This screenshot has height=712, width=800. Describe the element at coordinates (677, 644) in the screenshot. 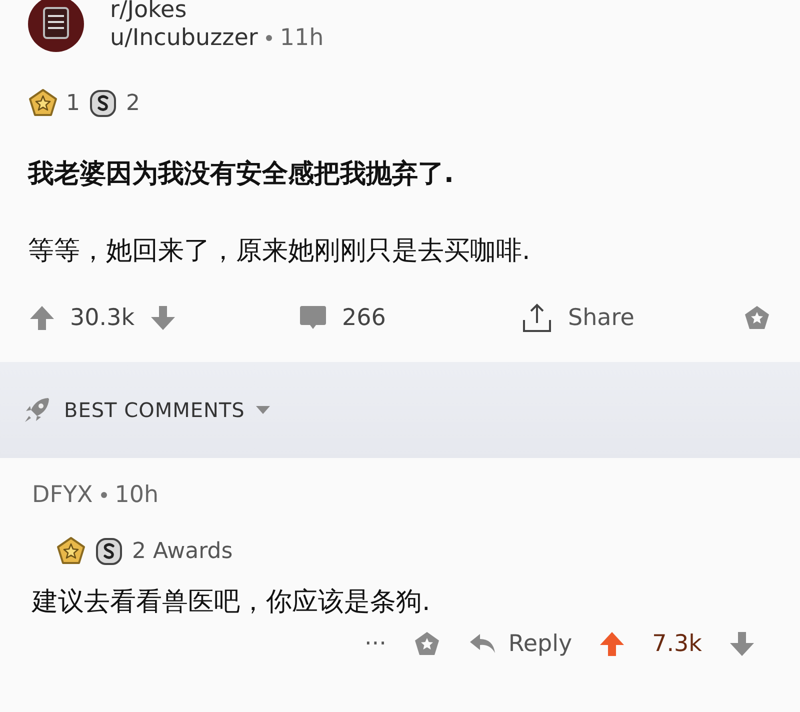

I see `vote-count: 7.3k` at that location.